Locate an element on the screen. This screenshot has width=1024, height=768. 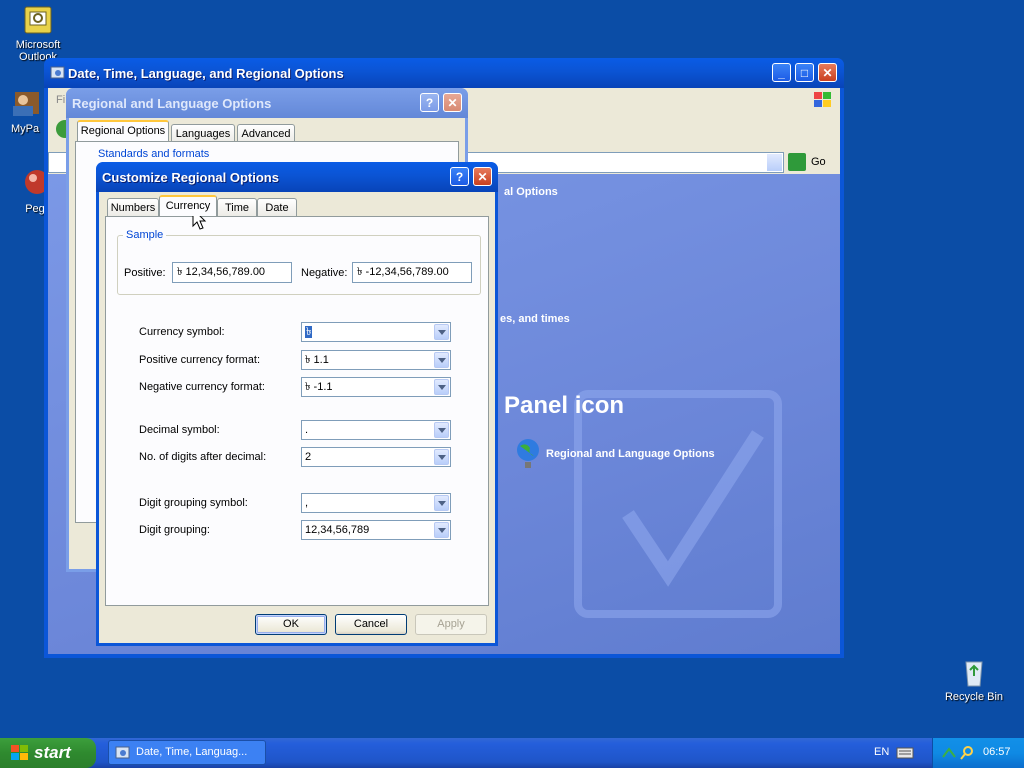
decimal-symbol-select: . is located at coordinates (376, 430).